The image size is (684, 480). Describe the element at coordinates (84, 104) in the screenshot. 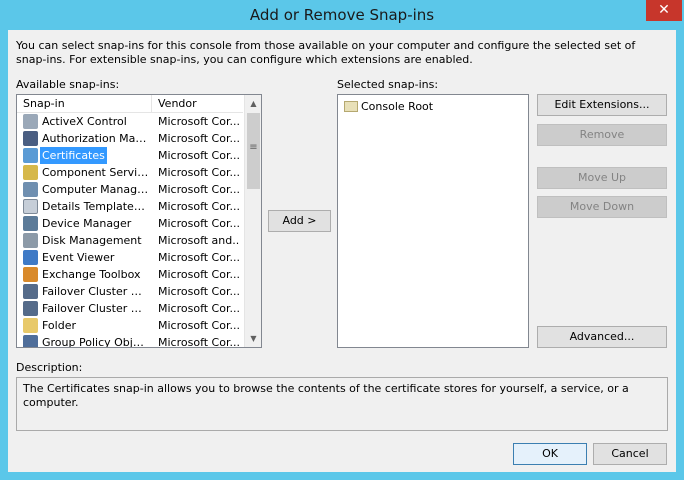

I see `column-header-snapin: Snap-in` at that location.